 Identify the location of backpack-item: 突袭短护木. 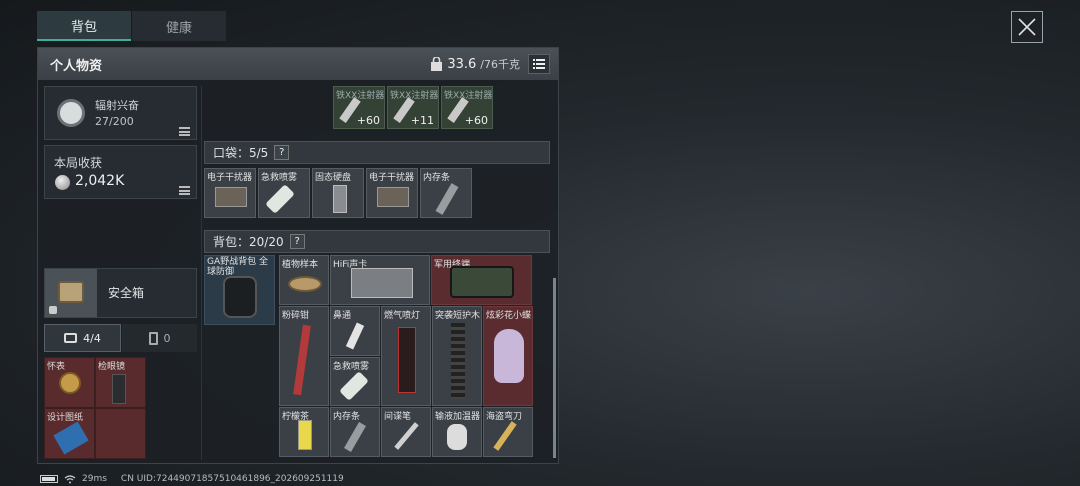
(457, 356).